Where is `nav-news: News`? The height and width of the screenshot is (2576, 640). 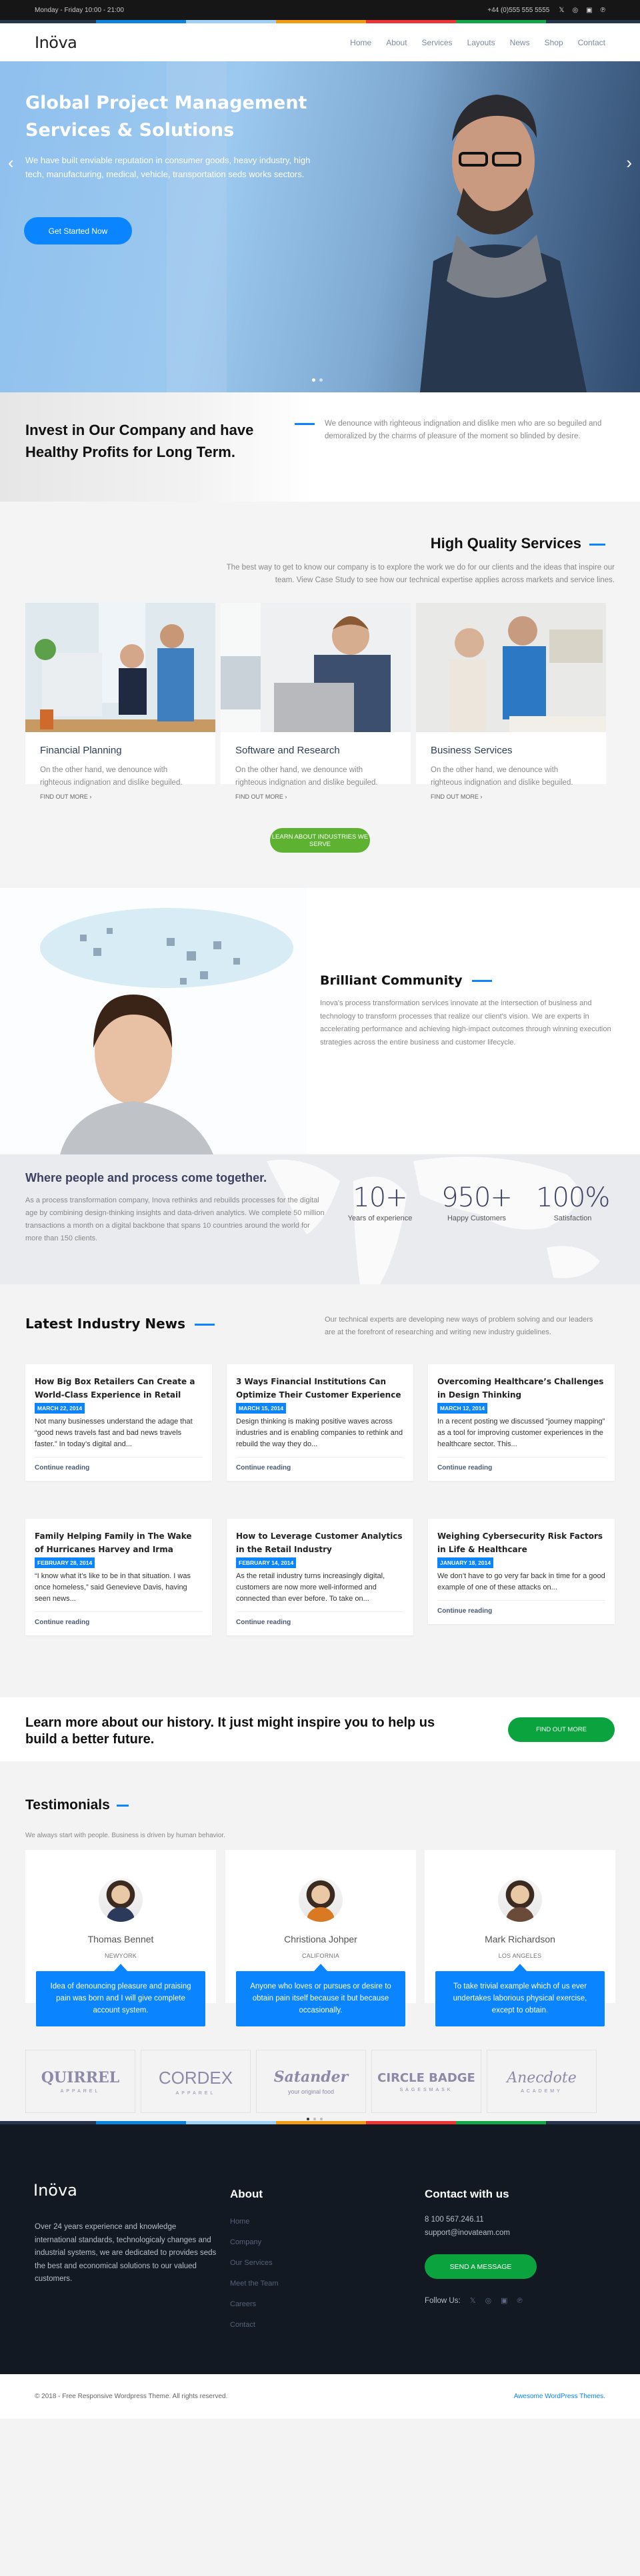 nav-news: News is located at coordinates (520, 42).